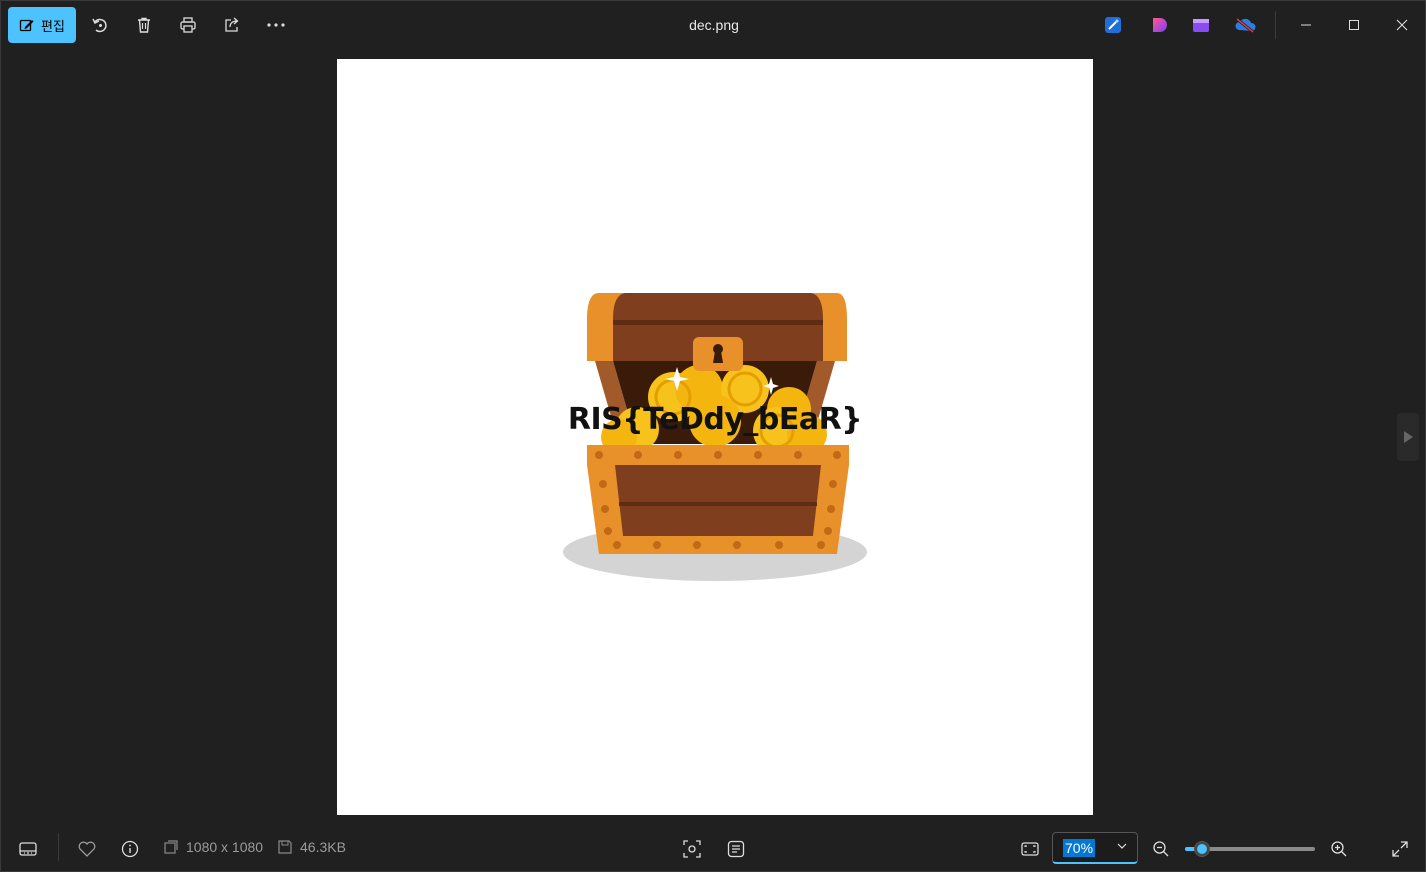 The width and height of the screenshot is (1426, 872). I want to click on edit-button: 편집, so click(42, 25).